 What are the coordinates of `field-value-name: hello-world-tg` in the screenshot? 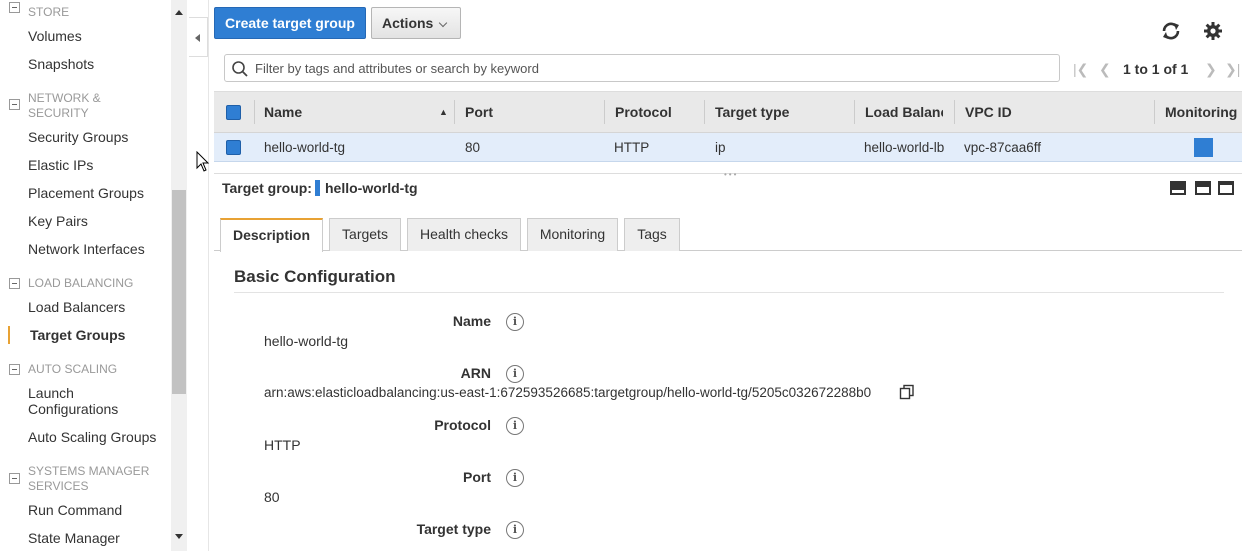 It's located at (306, 341).